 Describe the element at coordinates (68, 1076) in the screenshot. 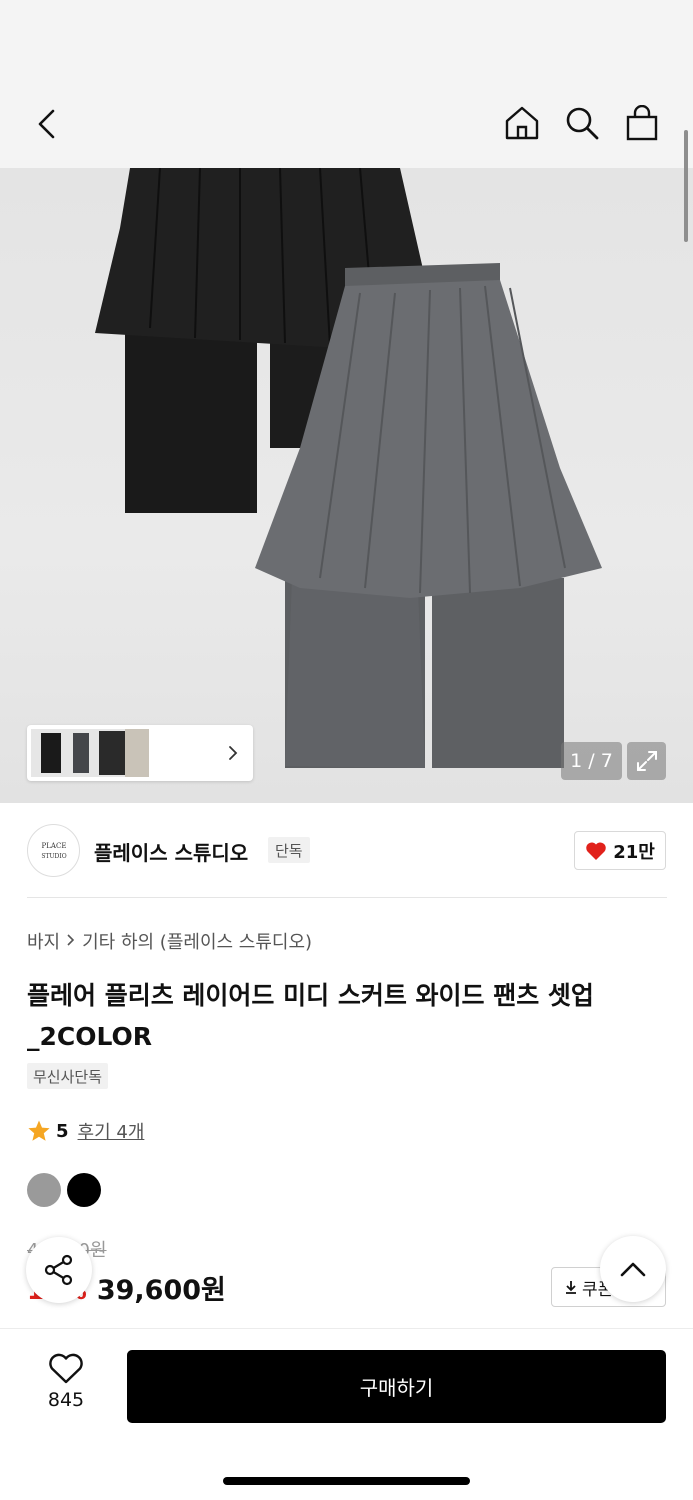

I see `exclusive-badge: 무신사단독` at that location.